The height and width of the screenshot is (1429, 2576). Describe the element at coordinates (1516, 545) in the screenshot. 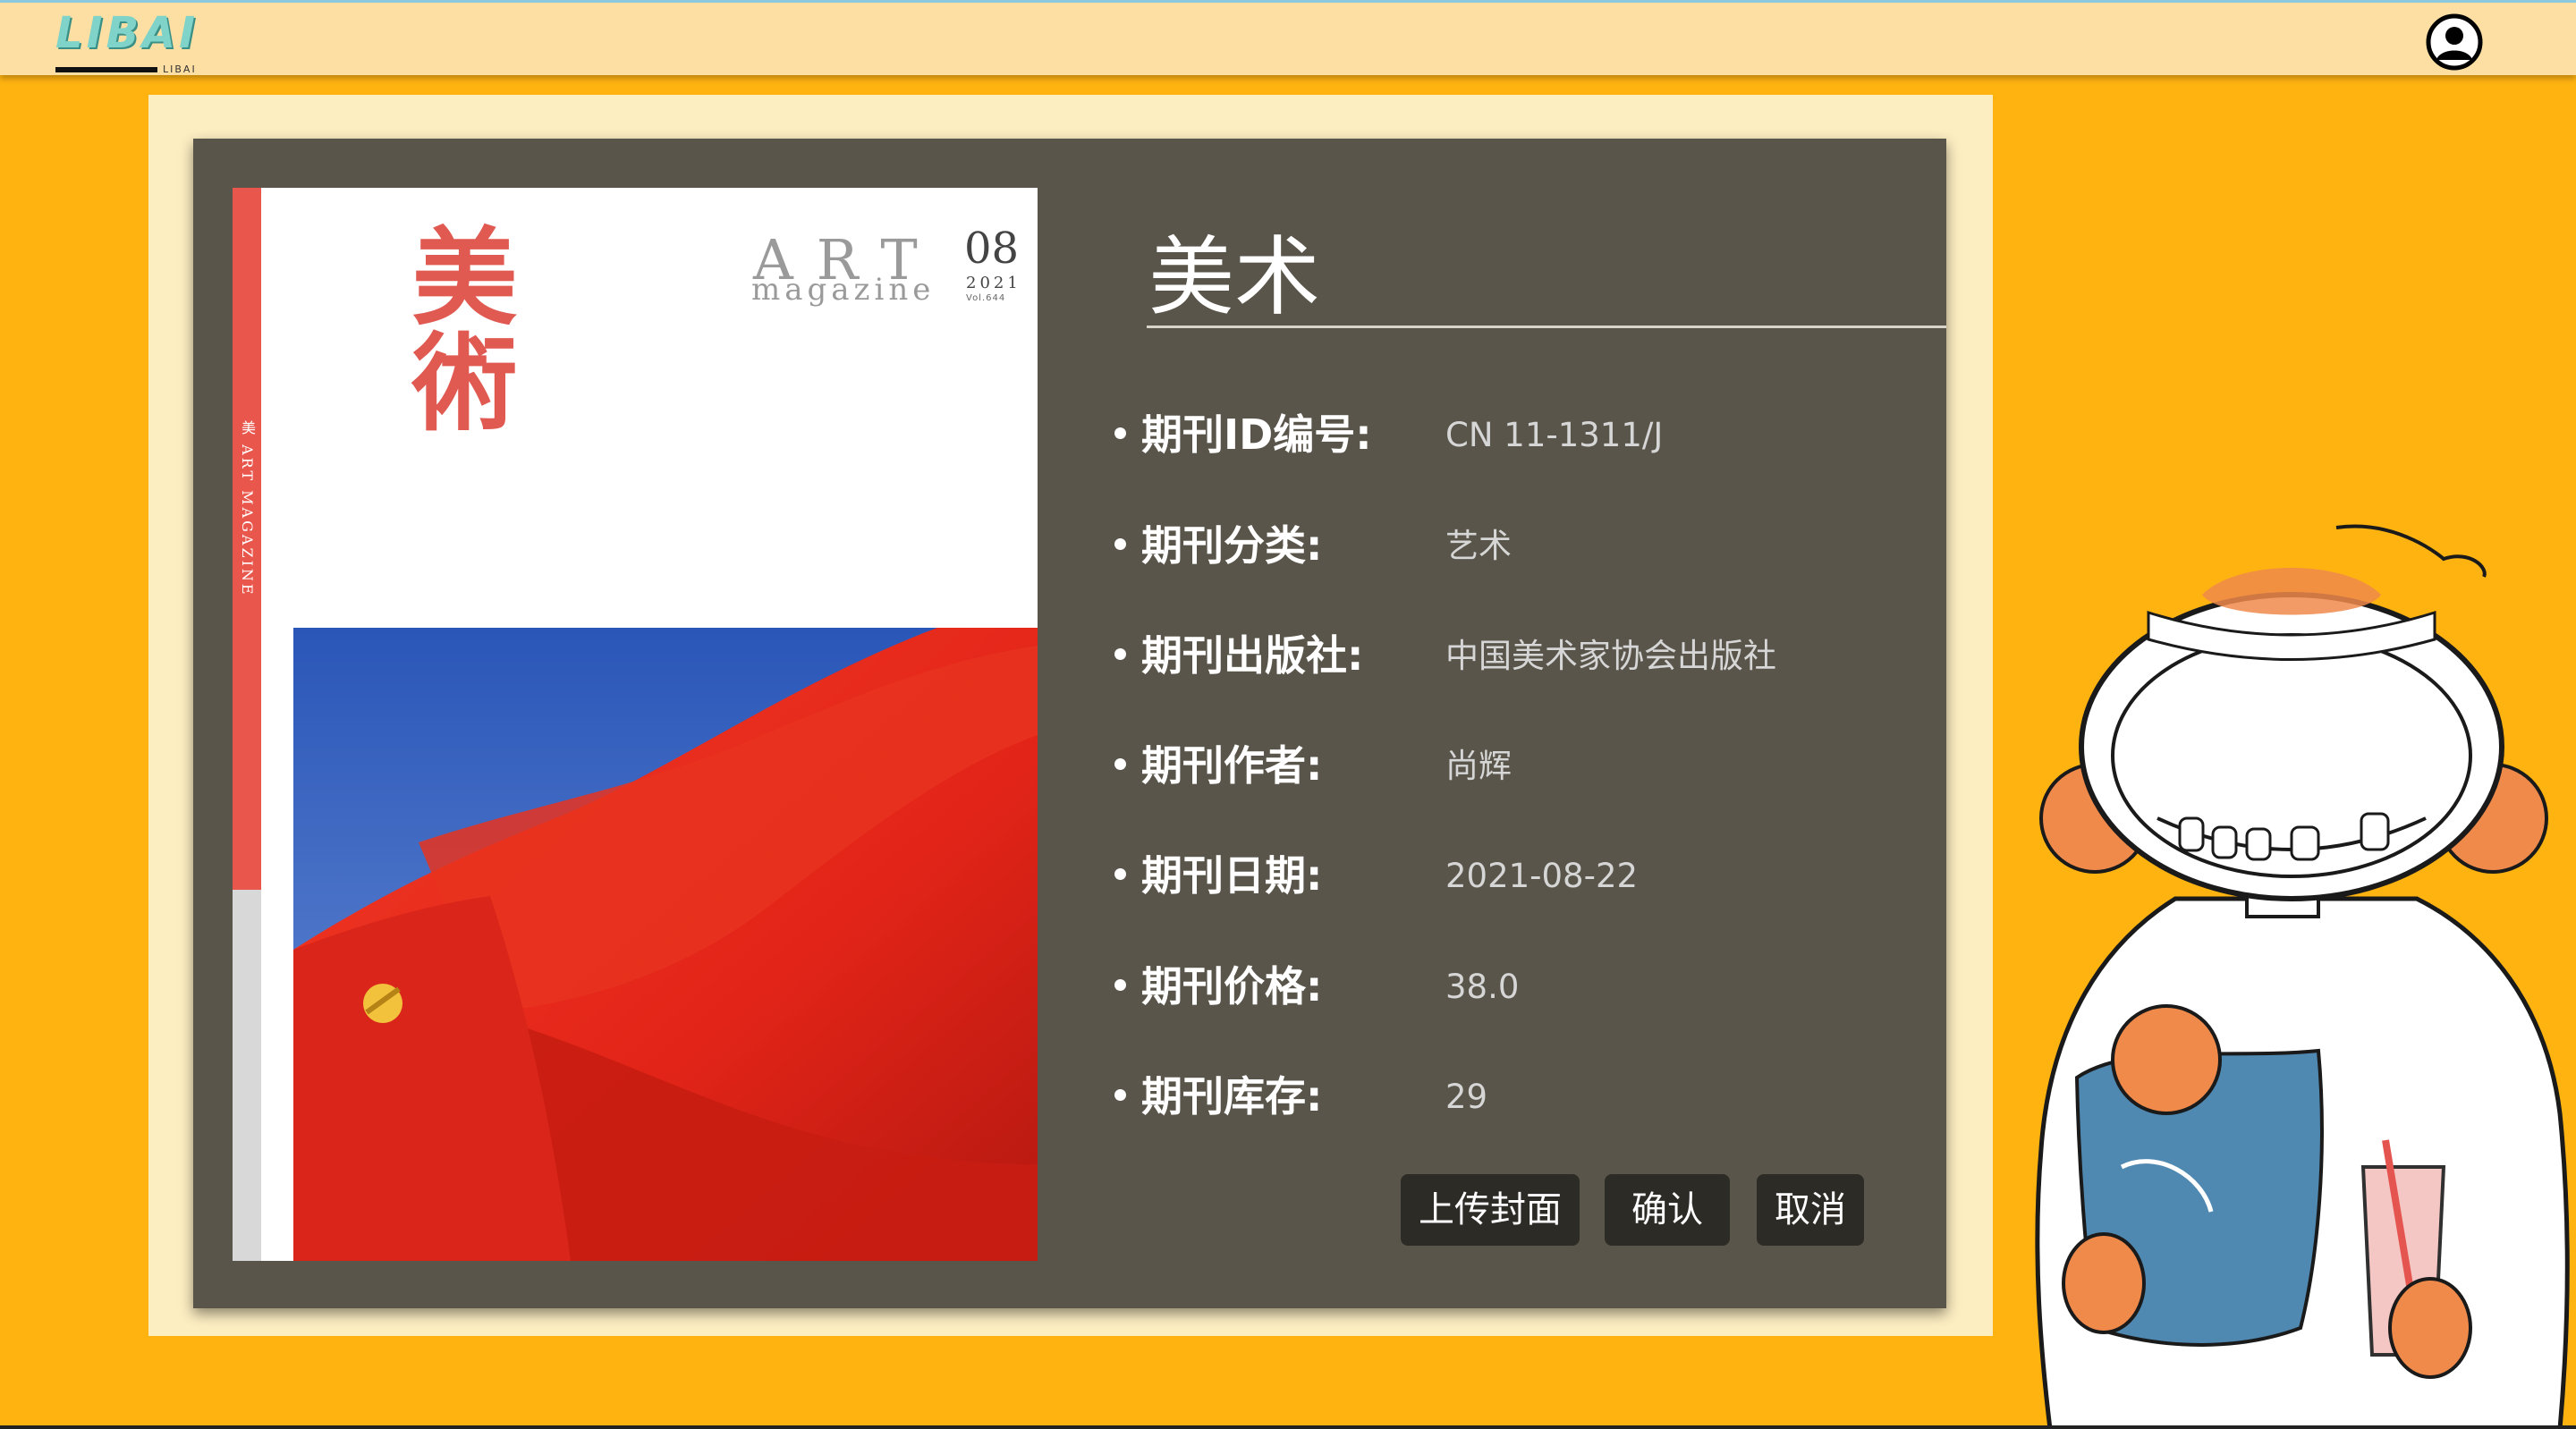

I see `info-row-category: 期刊分类: 艺术` at that location.